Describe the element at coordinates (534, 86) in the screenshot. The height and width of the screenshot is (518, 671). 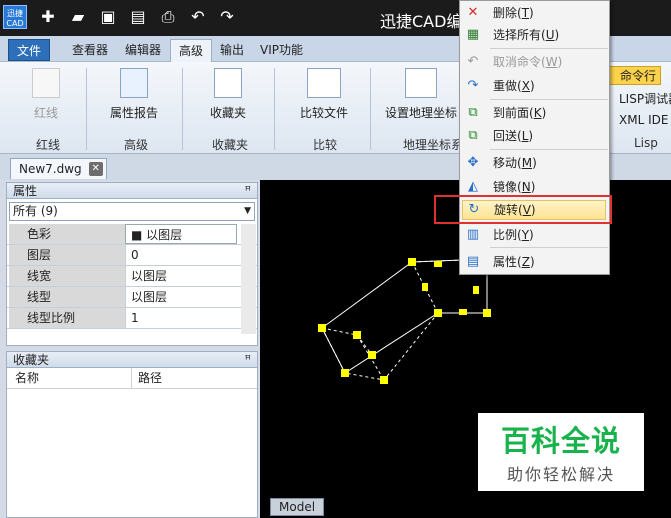
I see `menu-item-redo: ↷ 重做(X)` at that location.